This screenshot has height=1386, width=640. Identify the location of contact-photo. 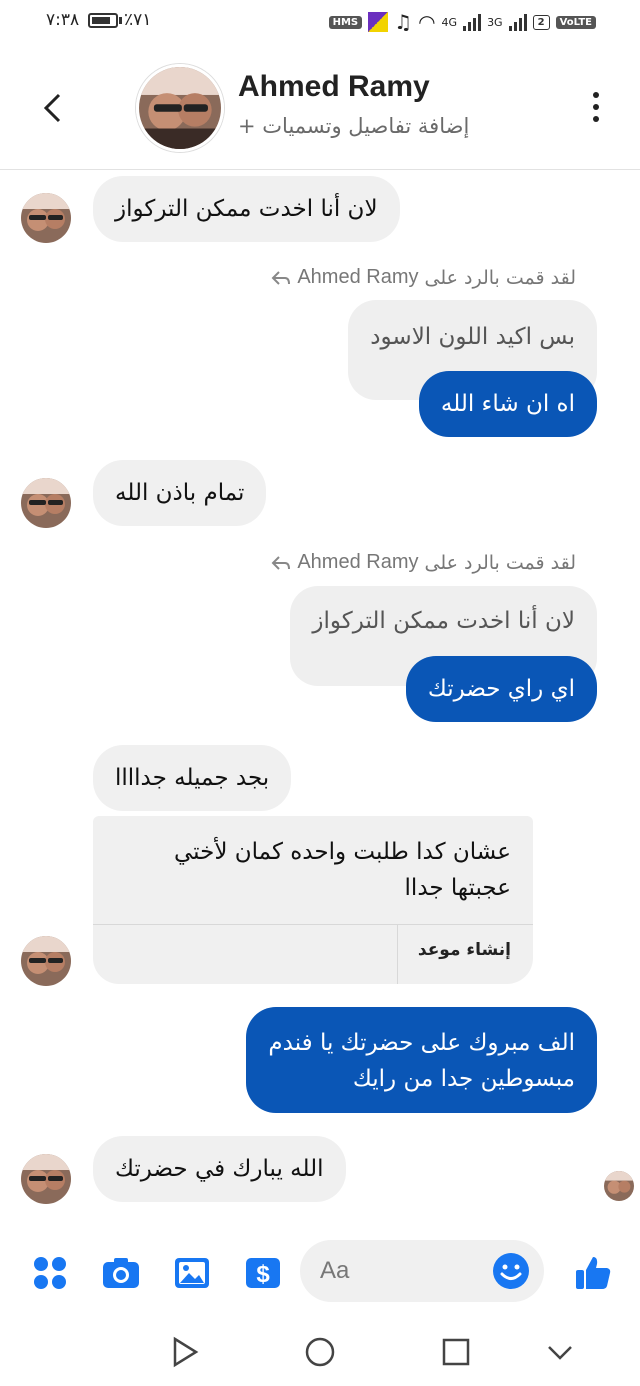
(180, 108).